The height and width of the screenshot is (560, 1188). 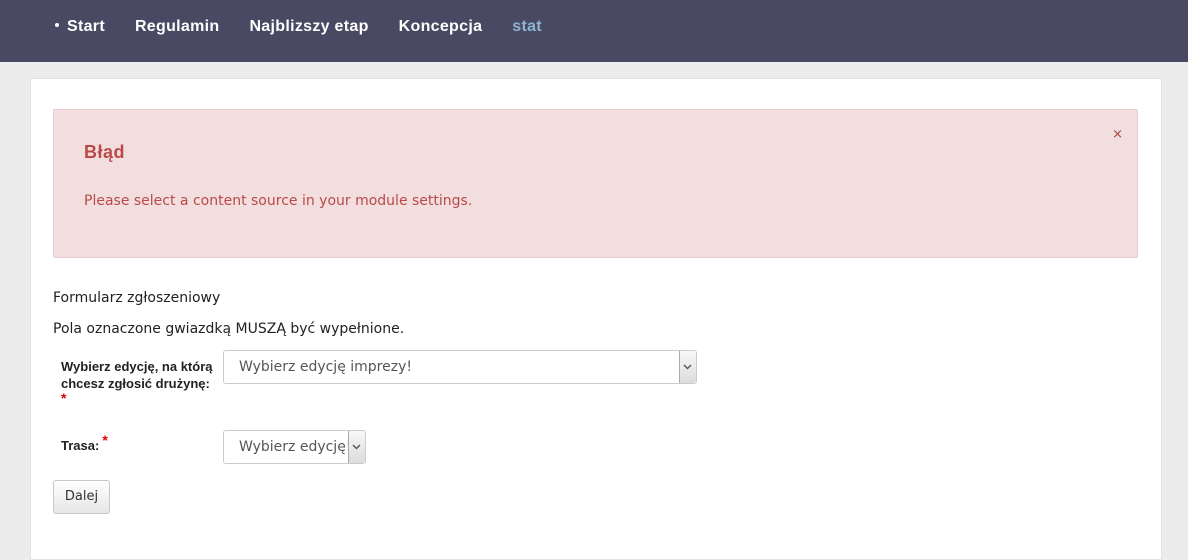 What do you see at coordinates (81, 497) in the screenshot?
I see `next-button: Dalej` at bounding box center [81, 497].